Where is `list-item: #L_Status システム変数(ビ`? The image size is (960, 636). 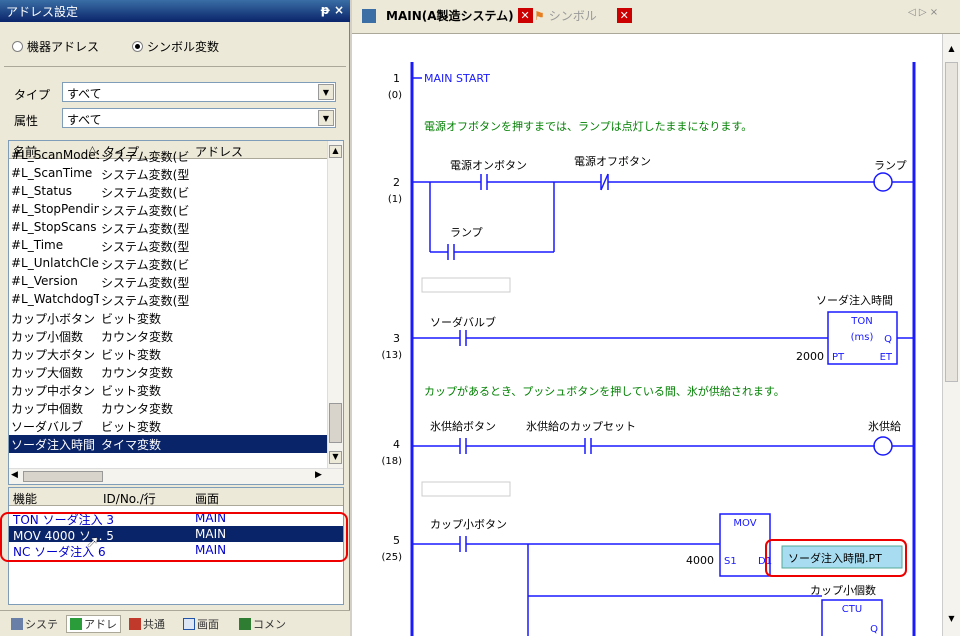
list-item: #L_Status システム変数(ビ is located at coordinates (169, 192).